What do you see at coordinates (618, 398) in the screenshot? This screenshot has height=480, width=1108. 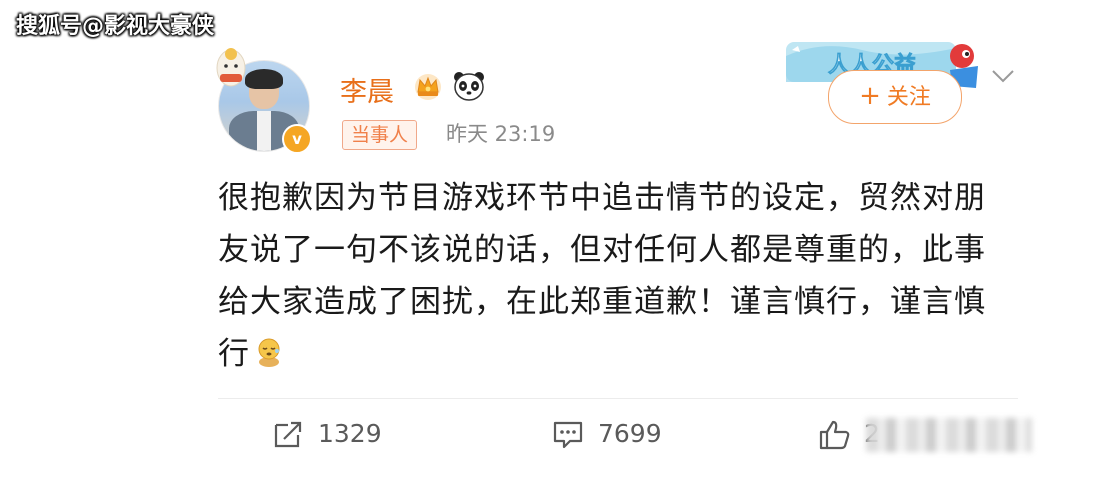 I see `divider` at bounding box center [618, 398].